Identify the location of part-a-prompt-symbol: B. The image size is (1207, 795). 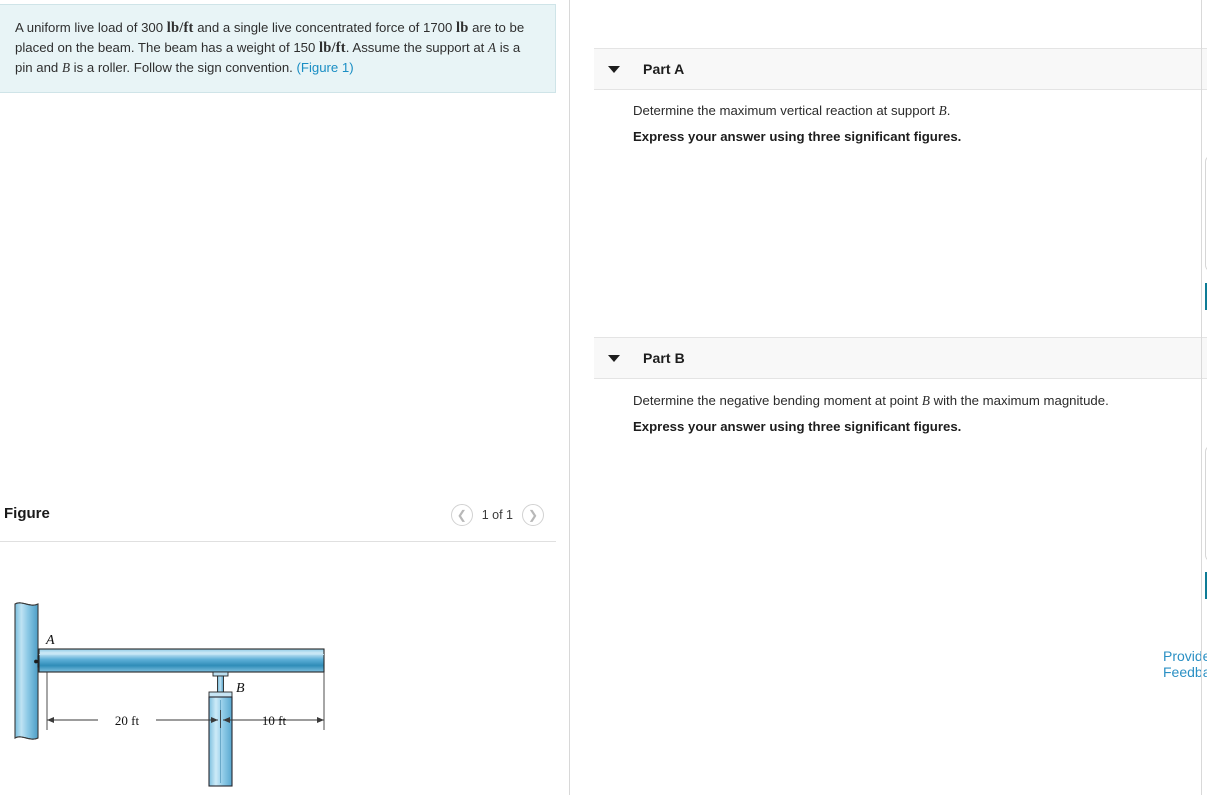
(942, 110).